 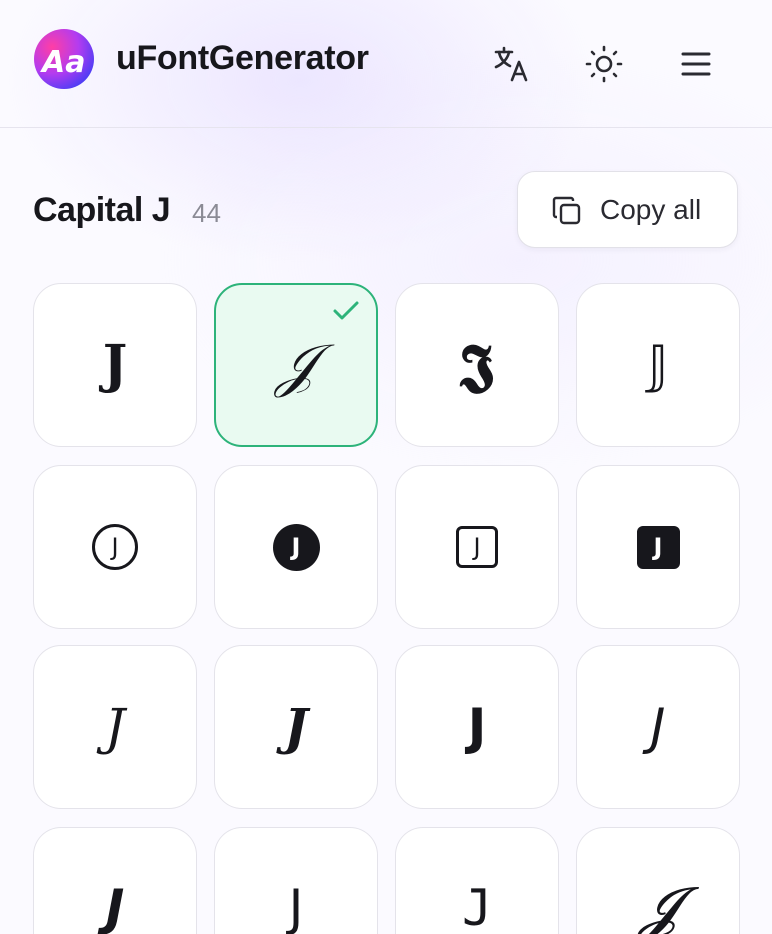 I want to click on glyph-card: 𝙹, so click(x=477, y=880).